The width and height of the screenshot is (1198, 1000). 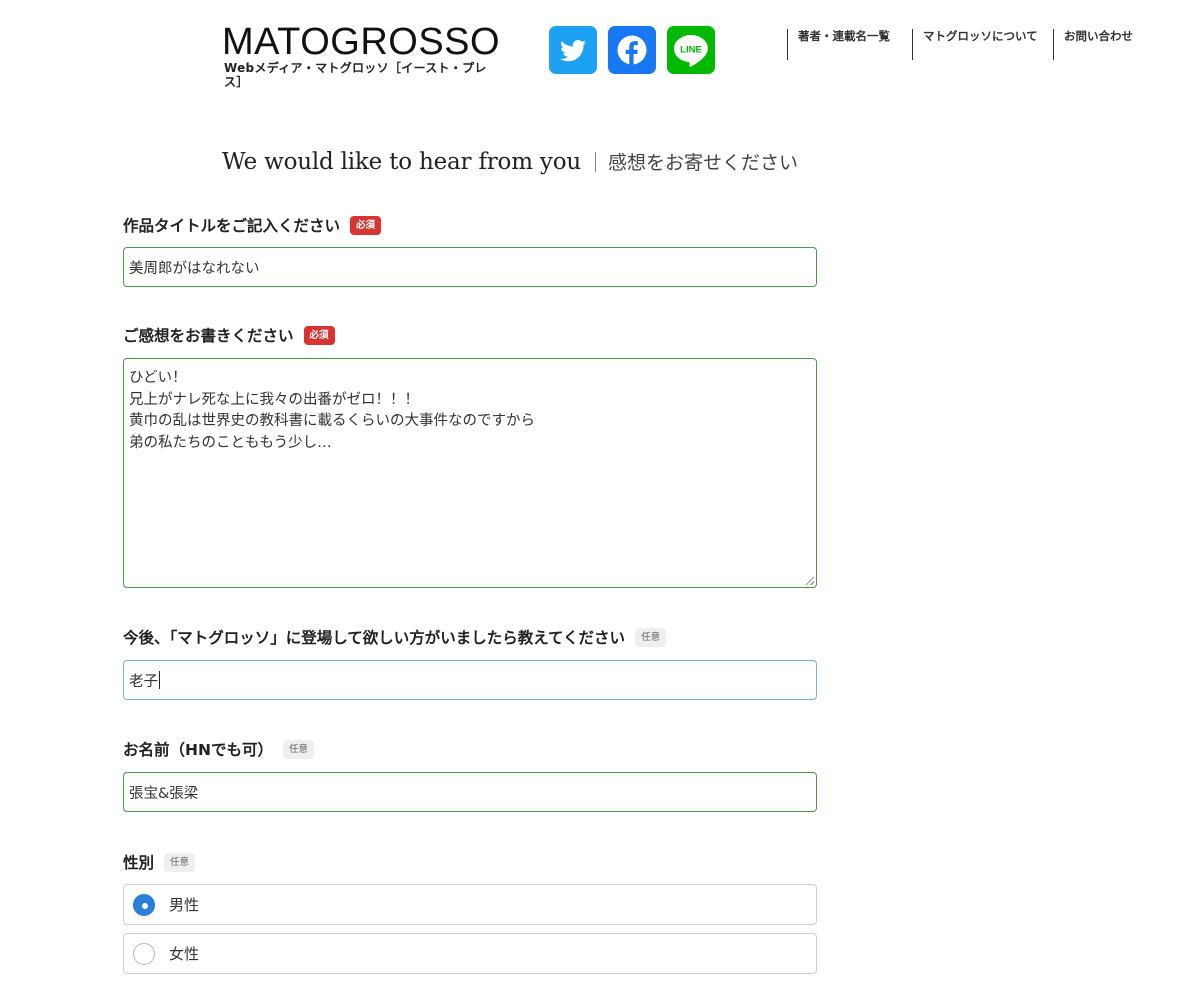 What do you see at coordinates (194, 268) in the screenshot?
I see `title-input-value: 美周郎がはなれない` at bounding box center [194, 268].